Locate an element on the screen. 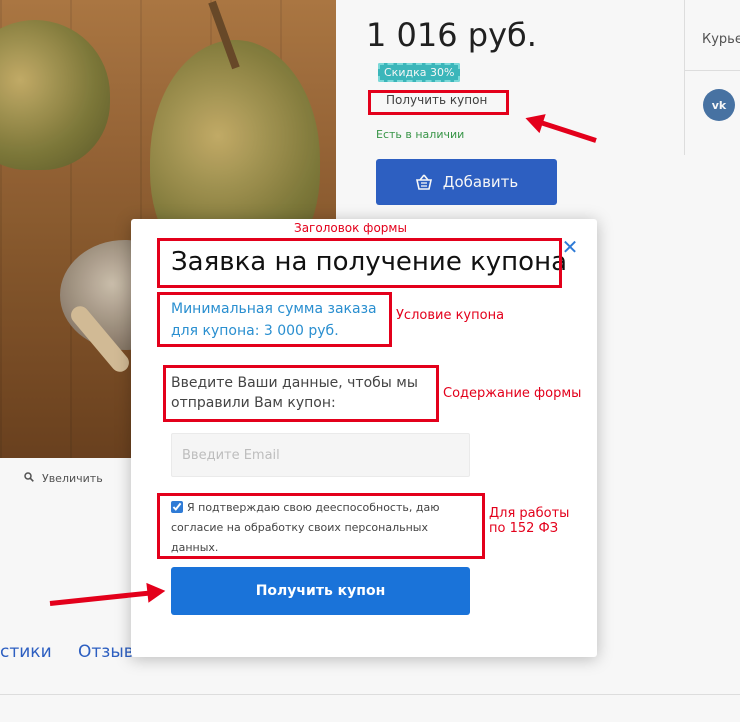  annotation-content-label: Содержание формы is located at coordinates (512, 393).